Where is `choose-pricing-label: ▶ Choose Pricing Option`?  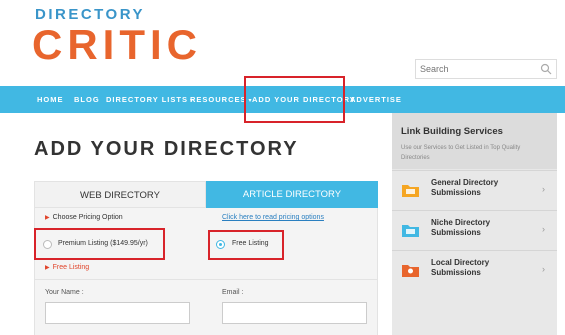
choose-pricing-label: ▶ Choose Pricing Option is located at coordinates (84, 217).